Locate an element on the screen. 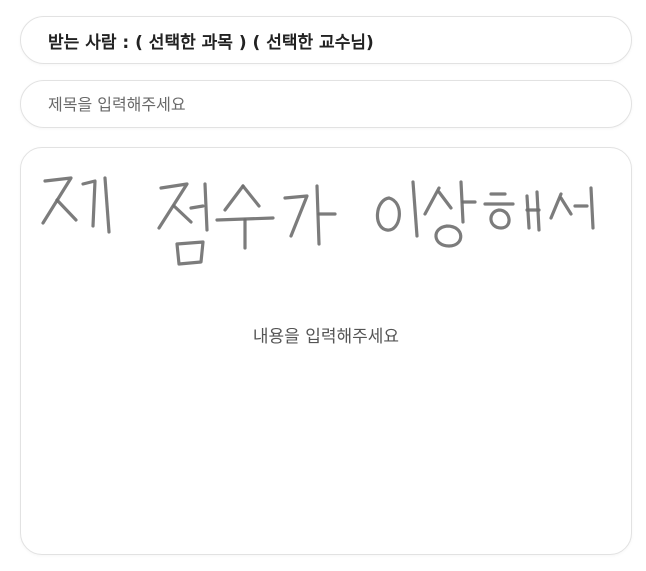 The image size is (646, 571). subject-input is located at coordinates (326, 104).